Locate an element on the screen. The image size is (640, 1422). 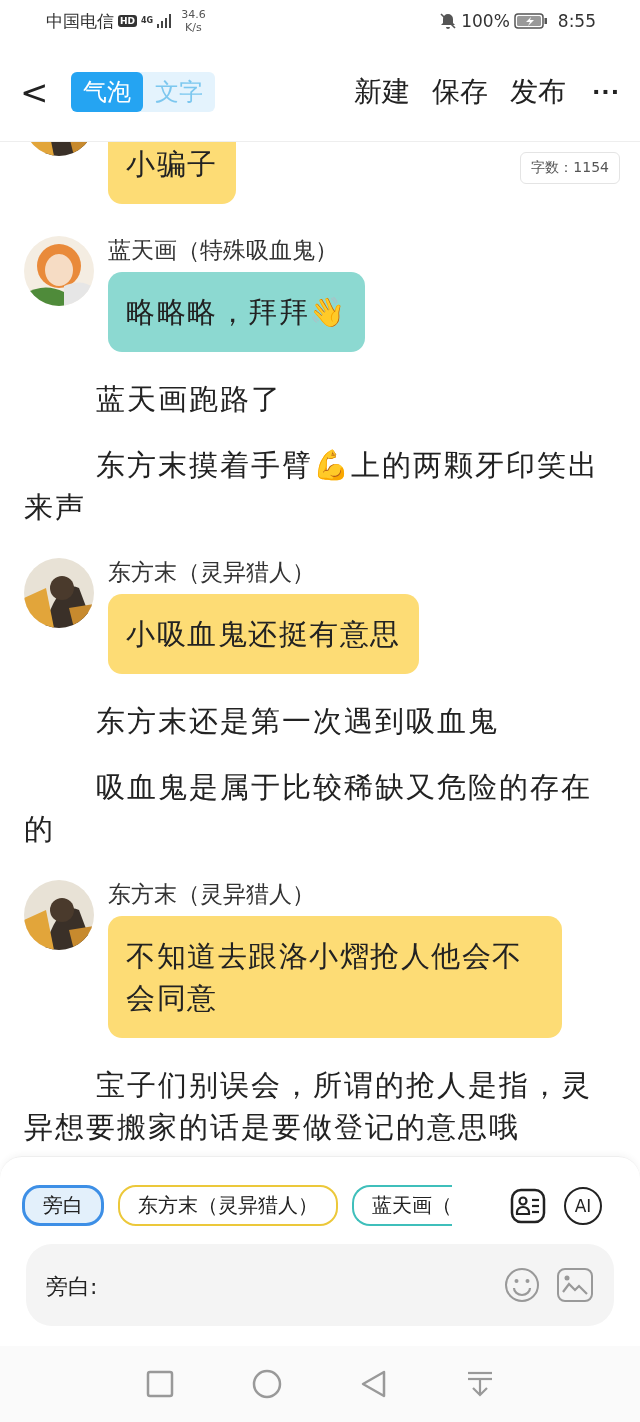
role-chip: 东方末（灵异猎人） is located at coordinates (228, 1205).